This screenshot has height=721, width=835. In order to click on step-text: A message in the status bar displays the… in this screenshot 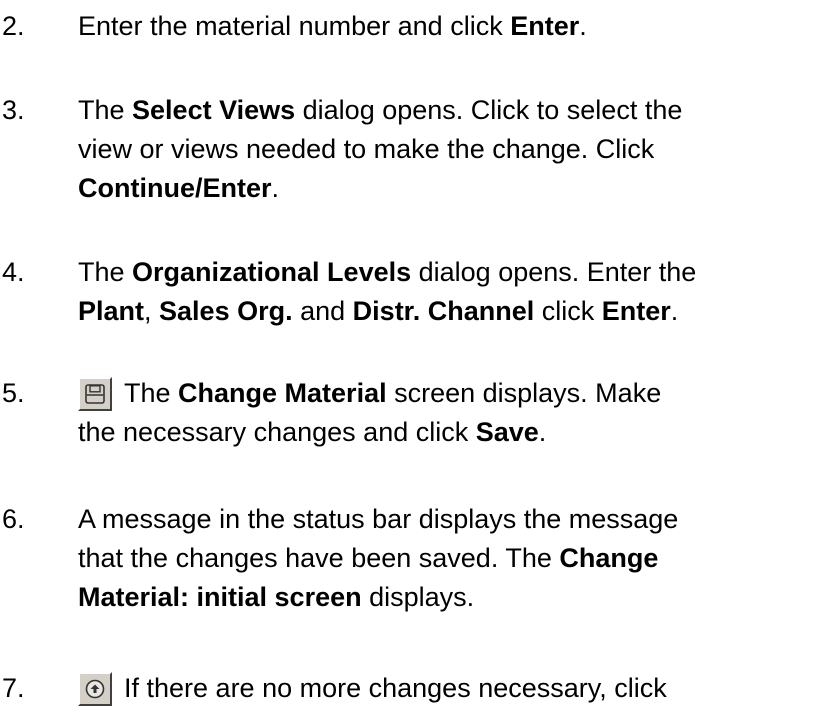, I will do `click(456, 558)`.